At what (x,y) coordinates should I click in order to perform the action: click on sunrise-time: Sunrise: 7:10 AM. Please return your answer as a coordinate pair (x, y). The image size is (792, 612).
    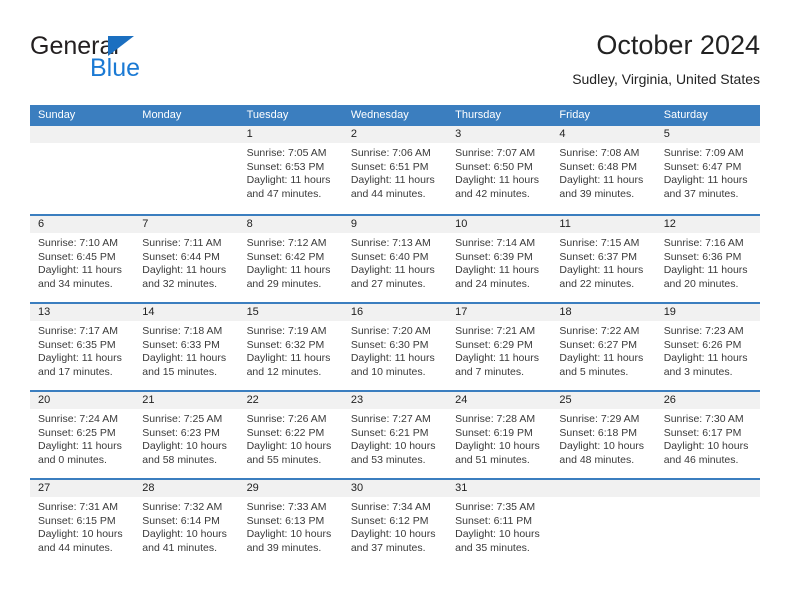
    Looking at the image, I should click on (78, 243).